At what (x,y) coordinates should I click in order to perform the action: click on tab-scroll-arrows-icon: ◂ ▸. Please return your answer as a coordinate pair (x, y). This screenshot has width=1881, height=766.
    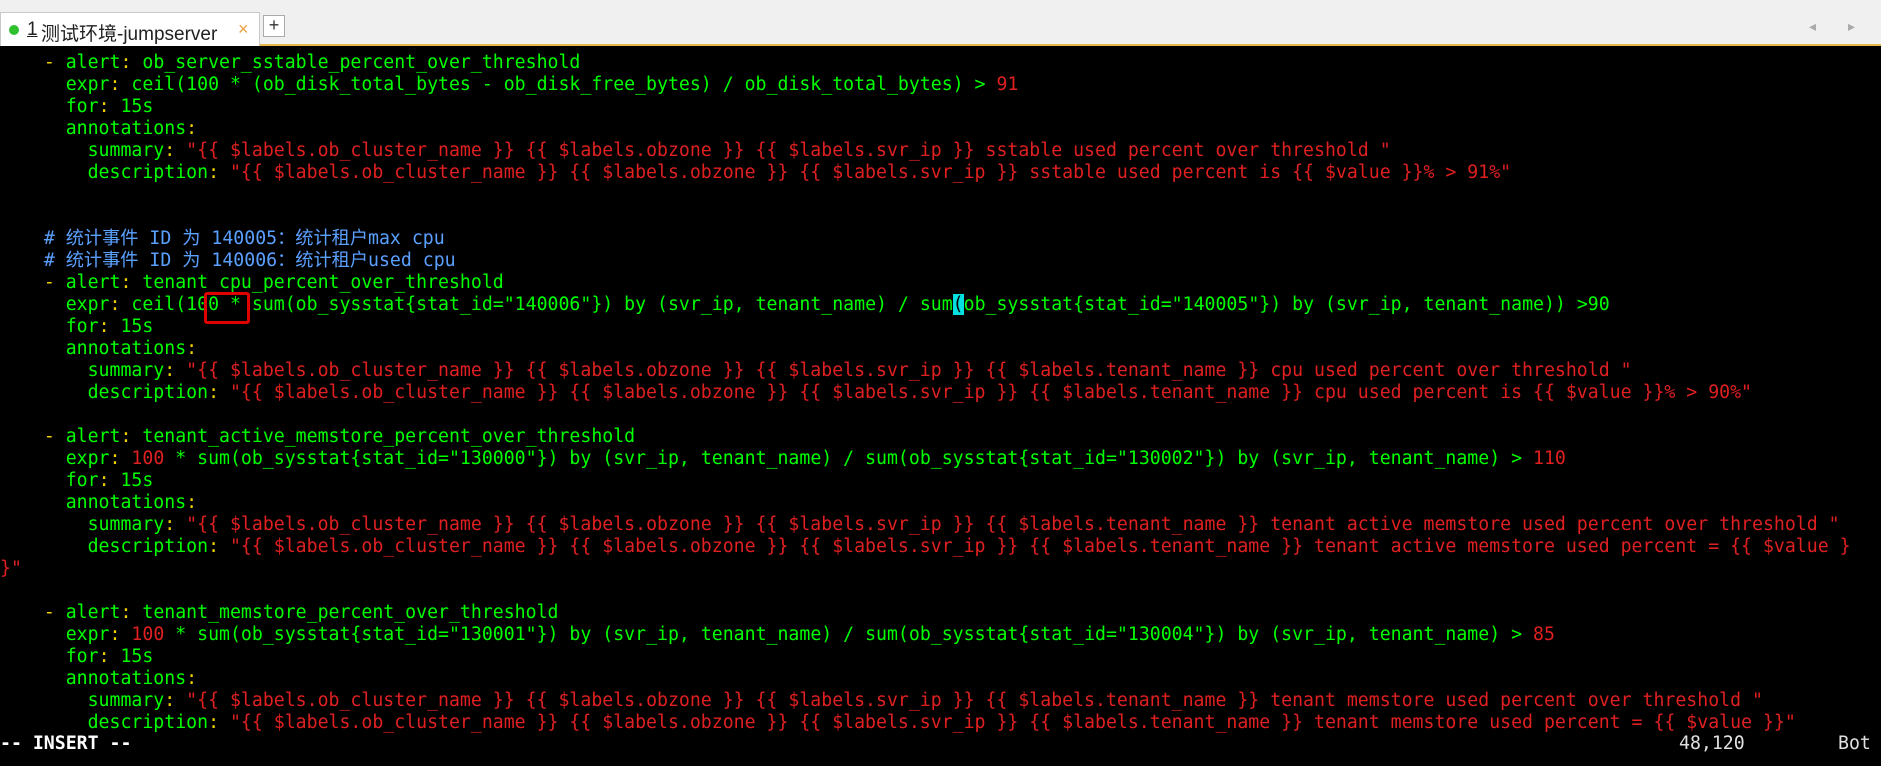
    Looking at the image, I should click on (1839, 26).